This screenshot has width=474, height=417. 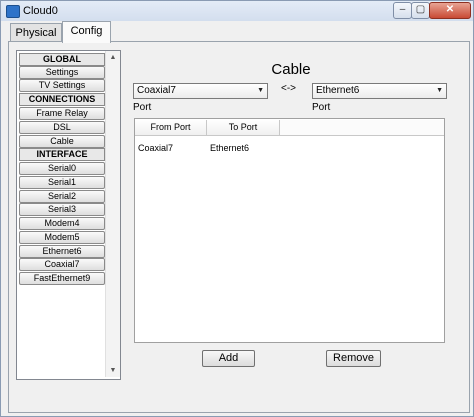 What do you see at coordinates (62, 154) in the screenshot?
I see `sidebar-header-interface: INTERFACE` at bounding box center [62, 154].